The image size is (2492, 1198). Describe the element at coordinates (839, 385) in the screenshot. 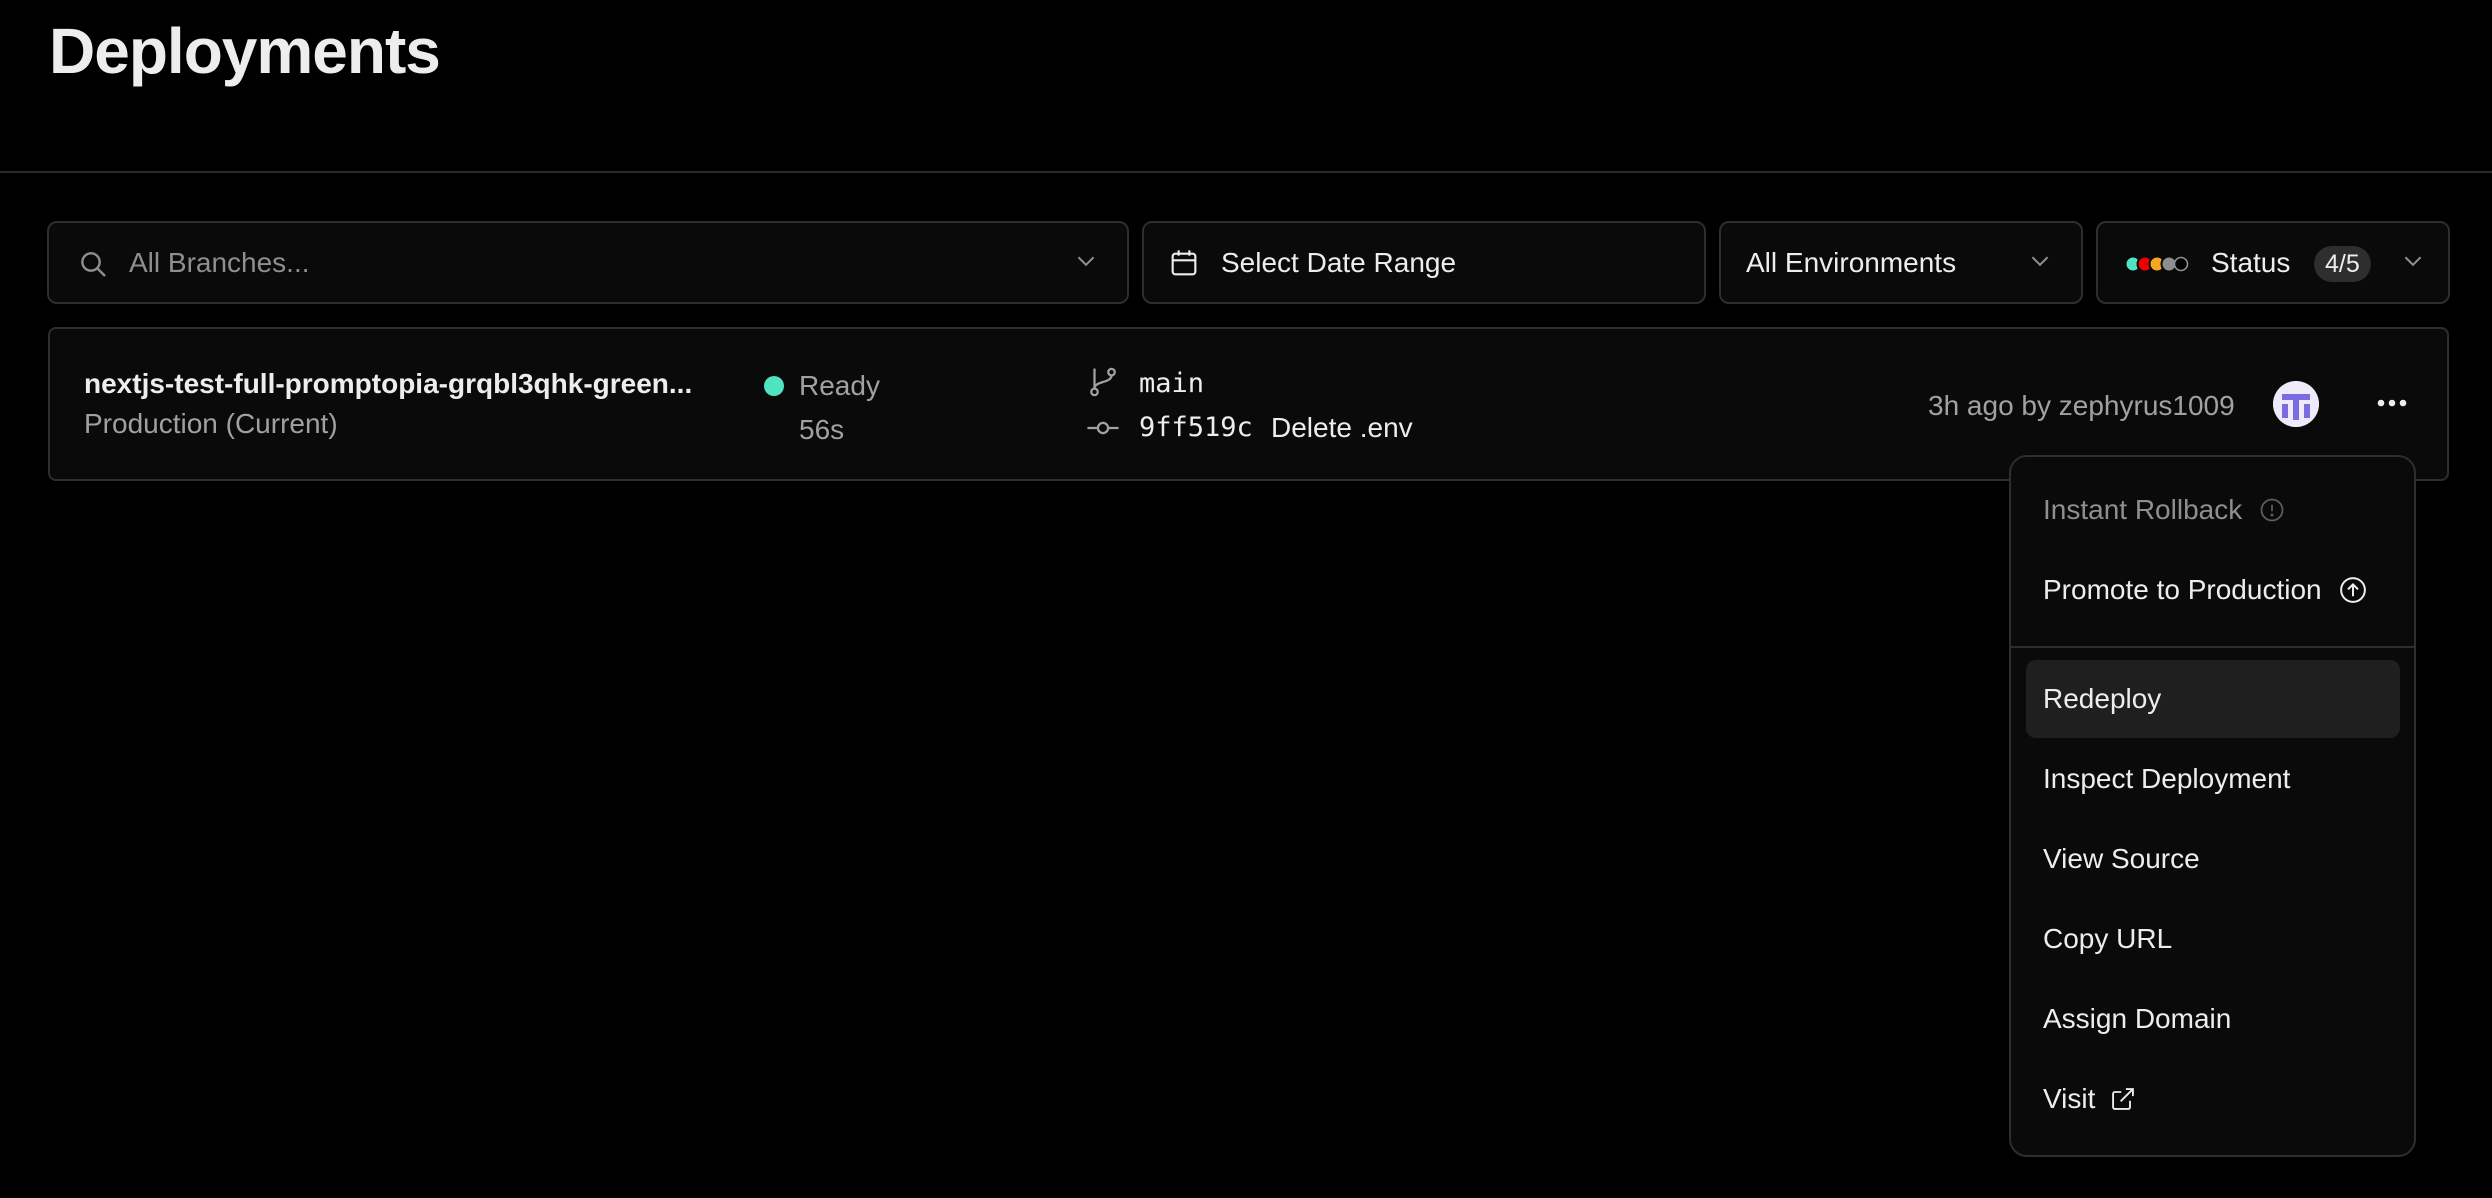

I see `deployment-status: Ready` at that location.